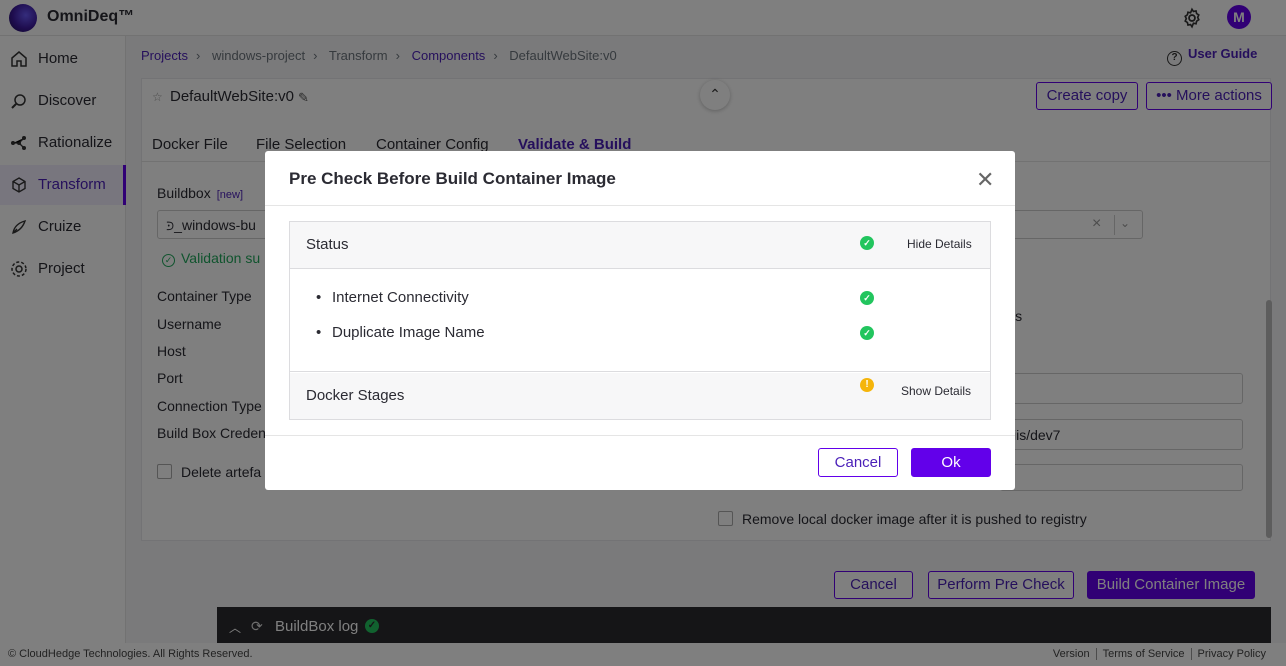 The image size is (1286, 666). I want to click on warning-icon: !, so click(867, 385).